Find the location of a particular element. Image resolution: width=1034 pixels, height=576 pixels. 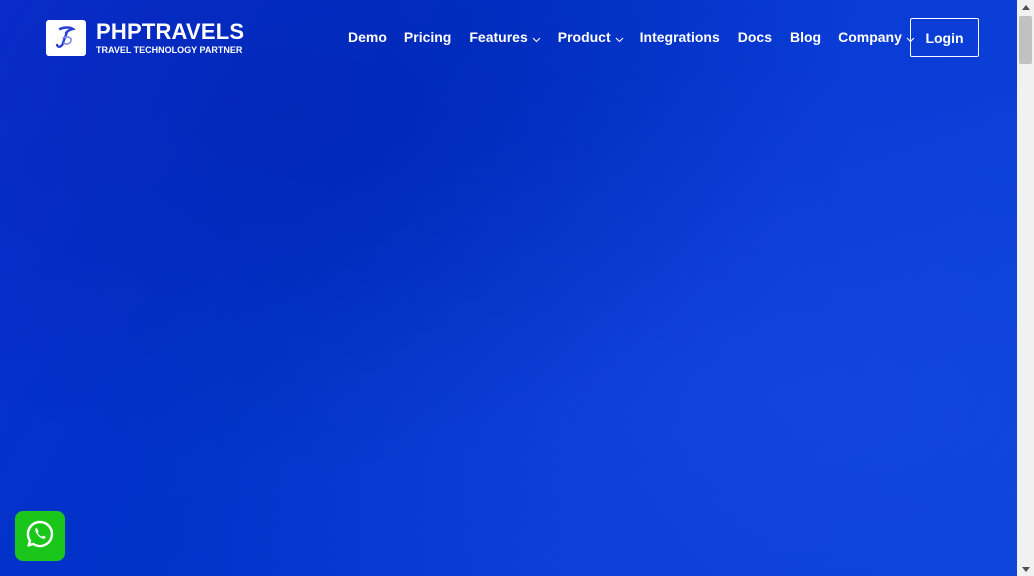

nav-item-label: Docs is located at coordinates (754, 37).